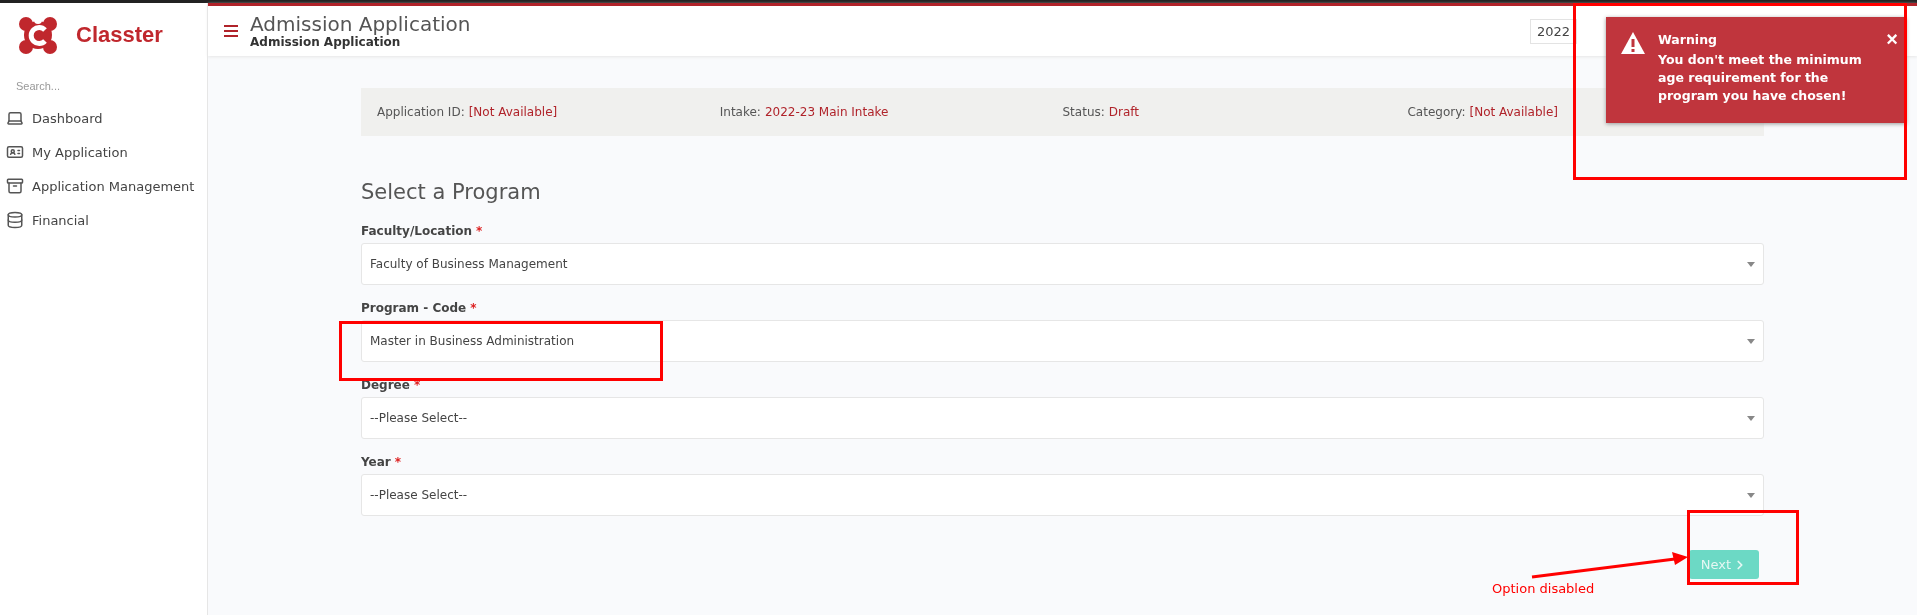 Image resolution: width=1917 pixels, height=615 pixels. Describe the element at coordinates (1124, 112) in the screenshot. I see `info-value: Draft` at that location.